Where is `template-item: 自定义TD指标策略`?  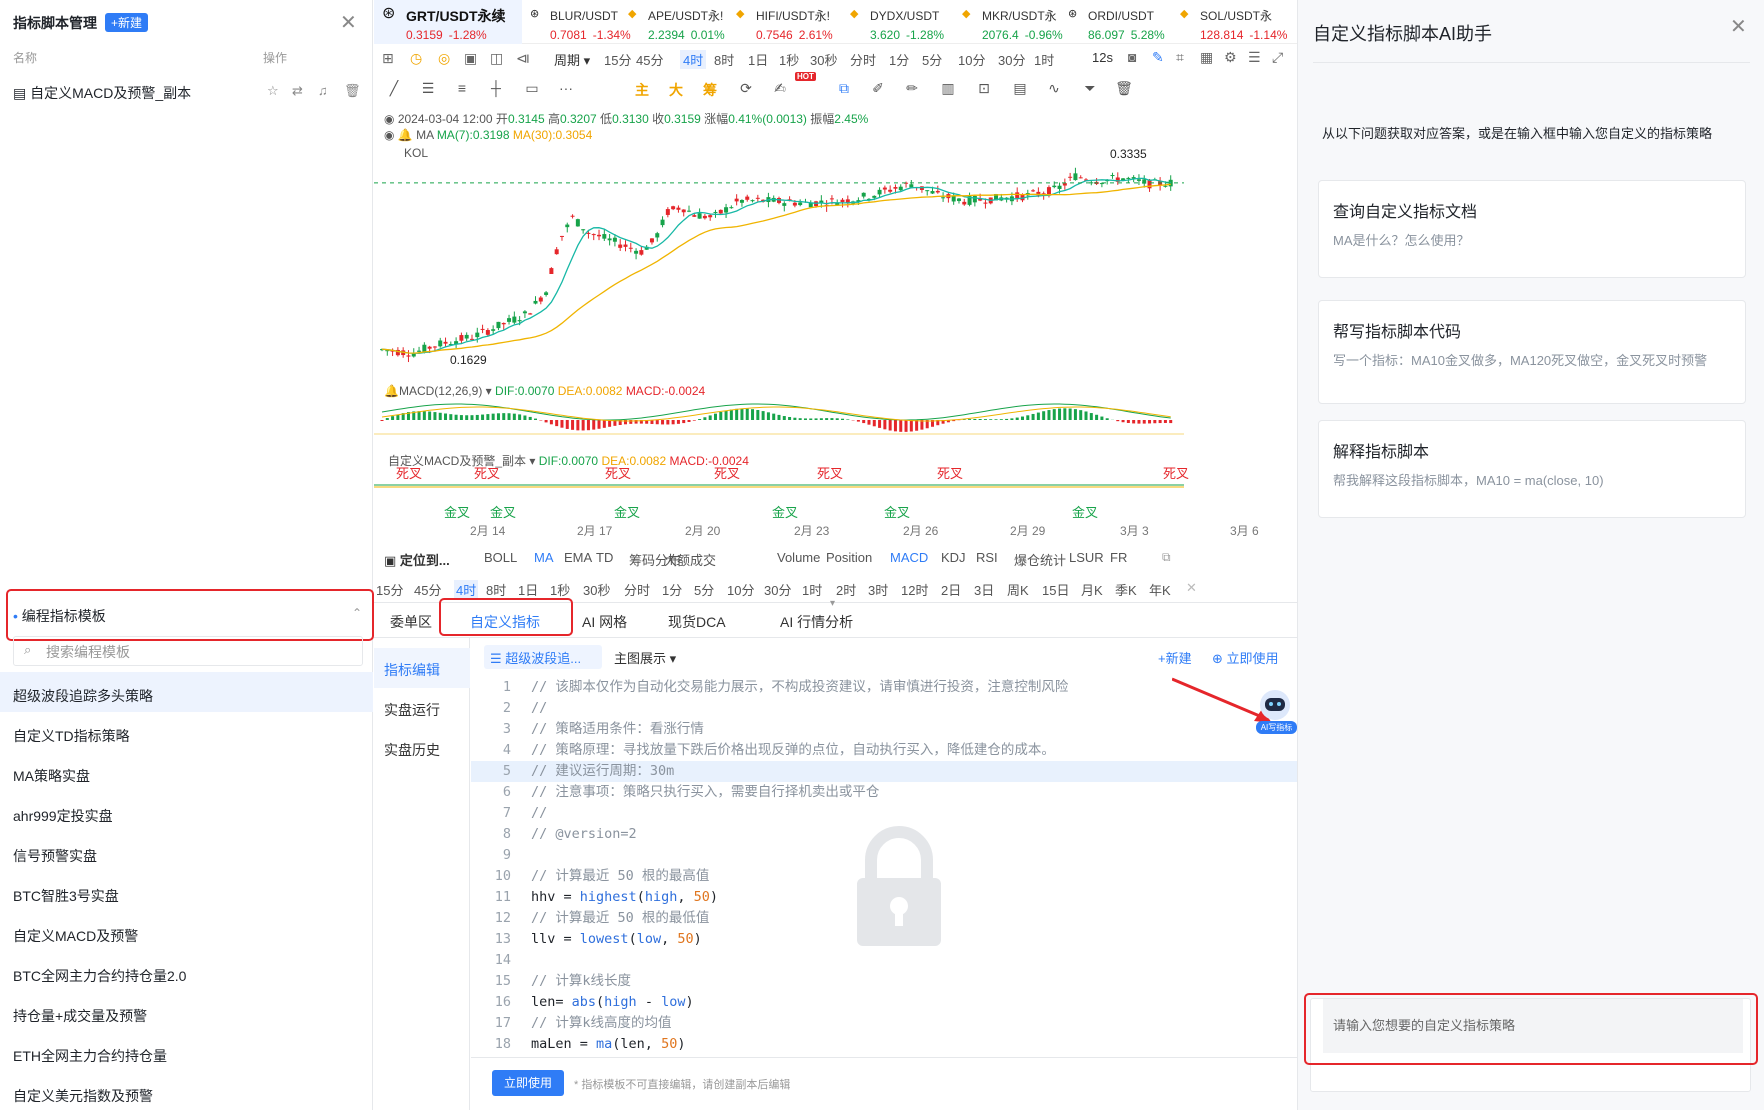
template-item: 自定义TD指标策略 is located at coordinates (71, 736).